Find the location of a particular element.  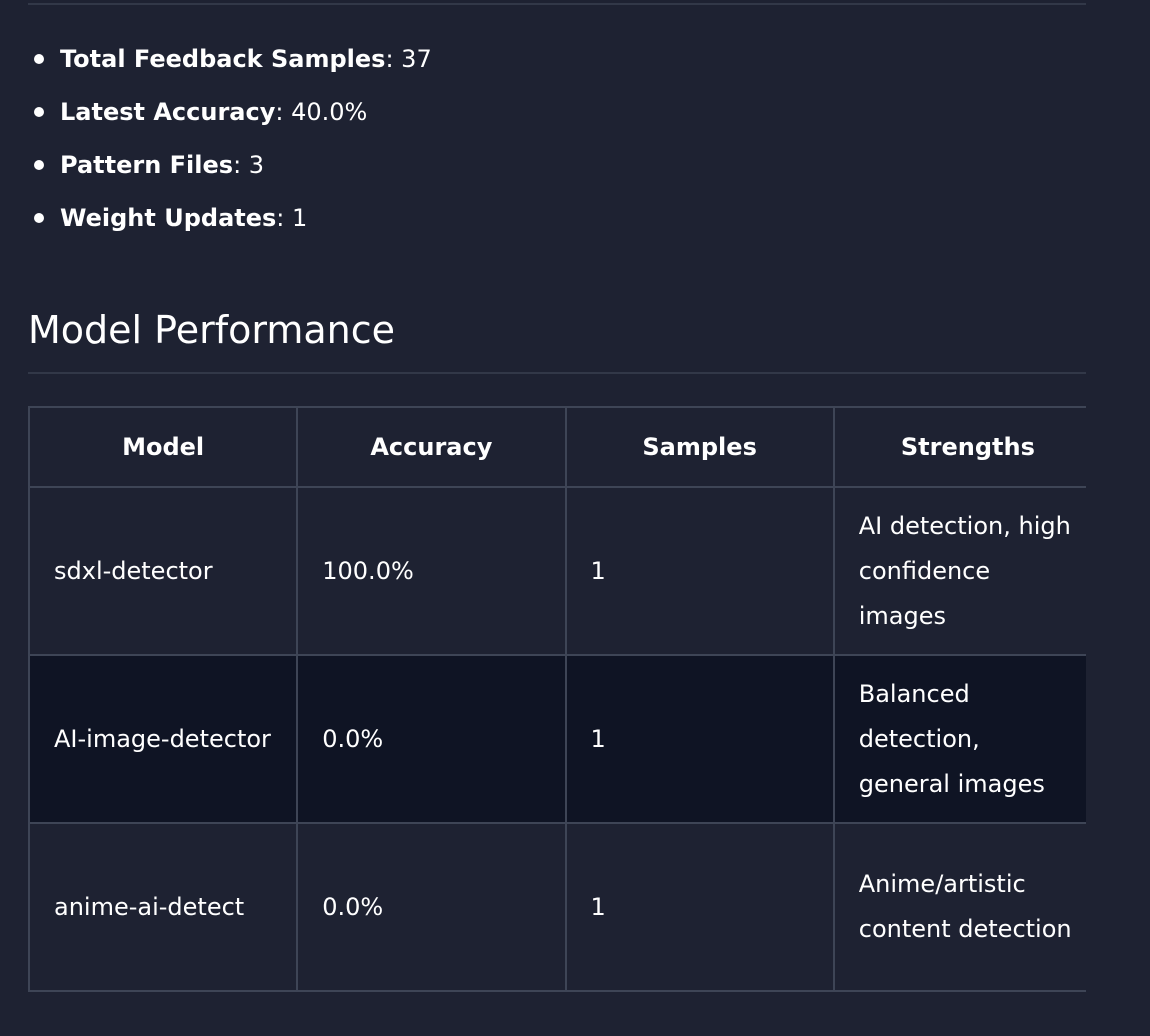

stat-label: Latest Accuracy is located at coordinates (168, 112).